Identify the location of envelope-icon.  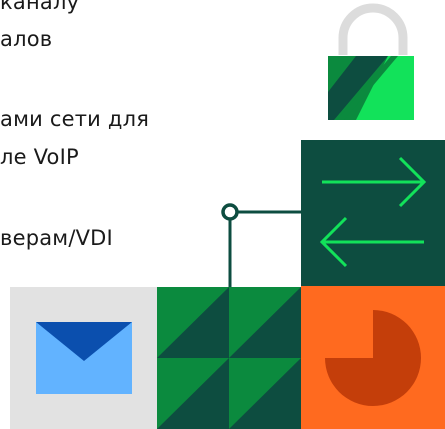
(83, 358).